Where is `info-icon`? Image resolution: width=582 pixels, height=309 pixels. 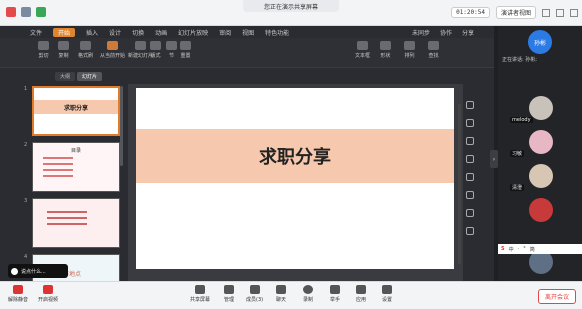
info-icon is located at coordinates (26, 12).